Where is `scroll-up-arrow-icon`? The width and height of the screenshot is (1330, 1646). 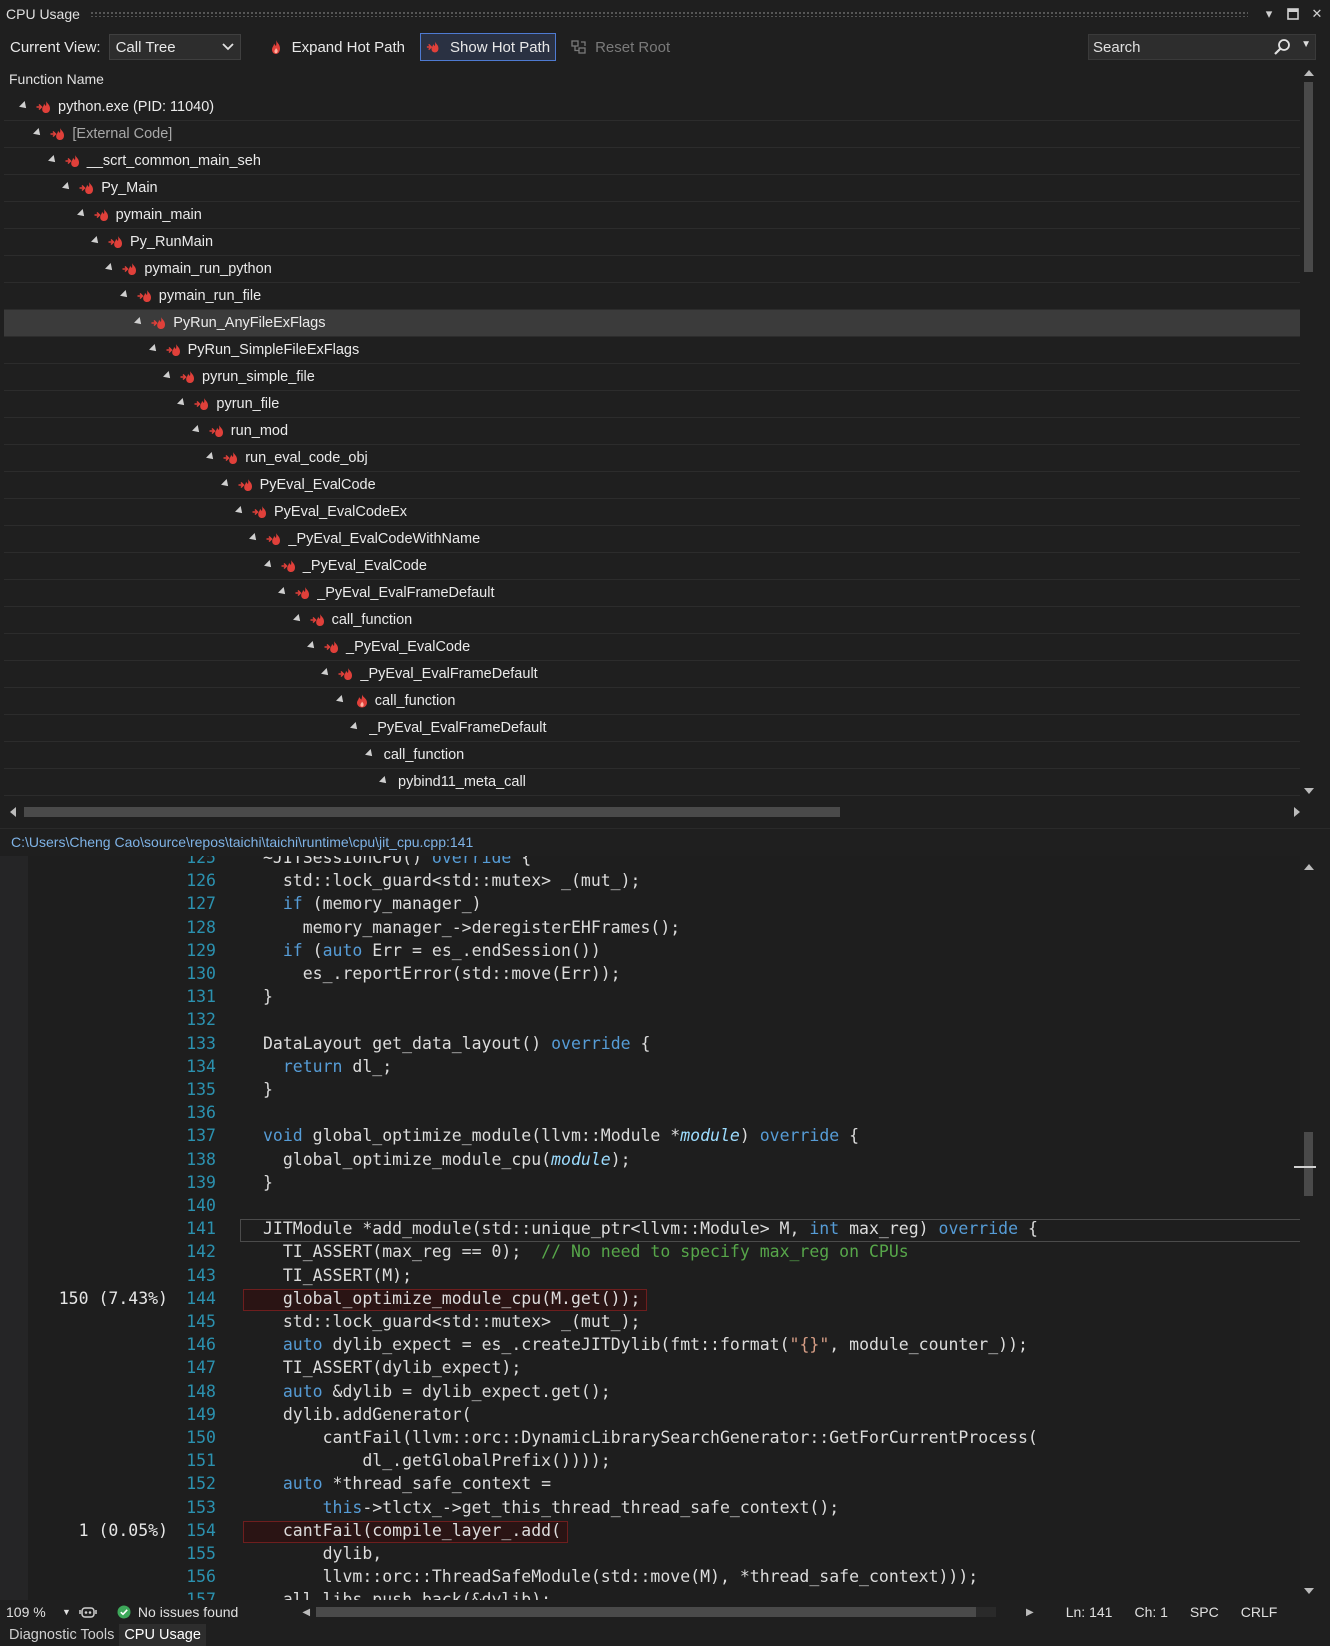
scroll-up-arrow-icon is located at coordinates (1309, 73).